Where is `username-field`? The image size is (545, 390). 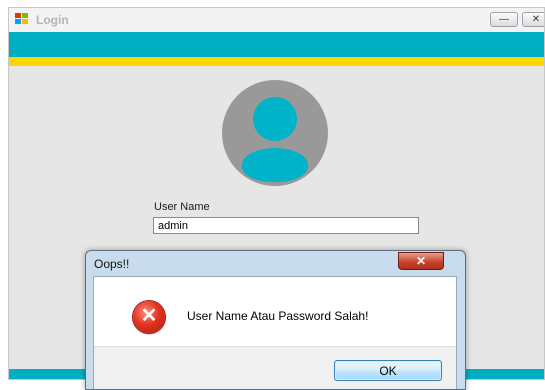
username-field is located at coordinates (286, 225).